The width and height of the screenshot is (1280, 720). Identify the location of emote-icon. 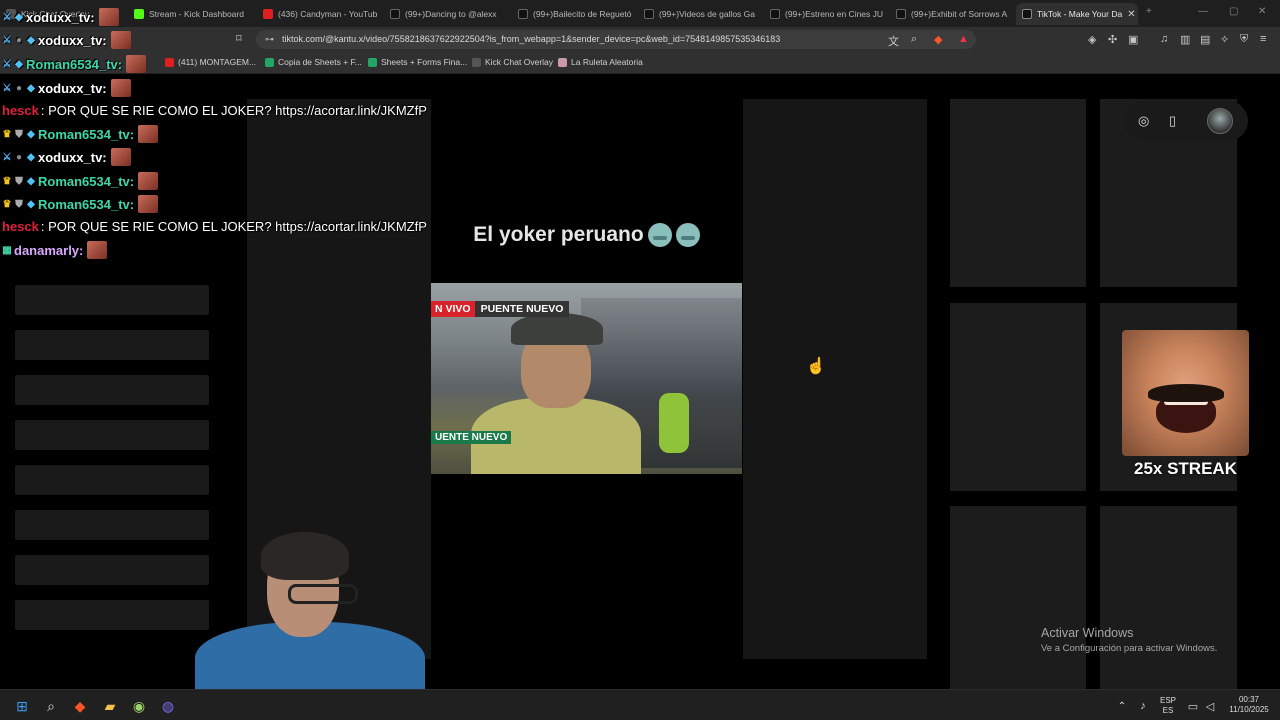
(120, 88).